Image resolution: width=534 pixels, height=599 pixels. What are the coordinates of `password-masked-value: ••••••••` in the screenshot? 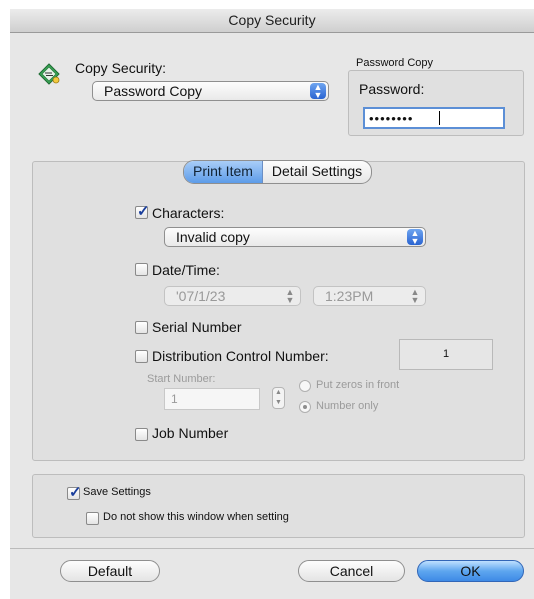 It's located at (391, 118).